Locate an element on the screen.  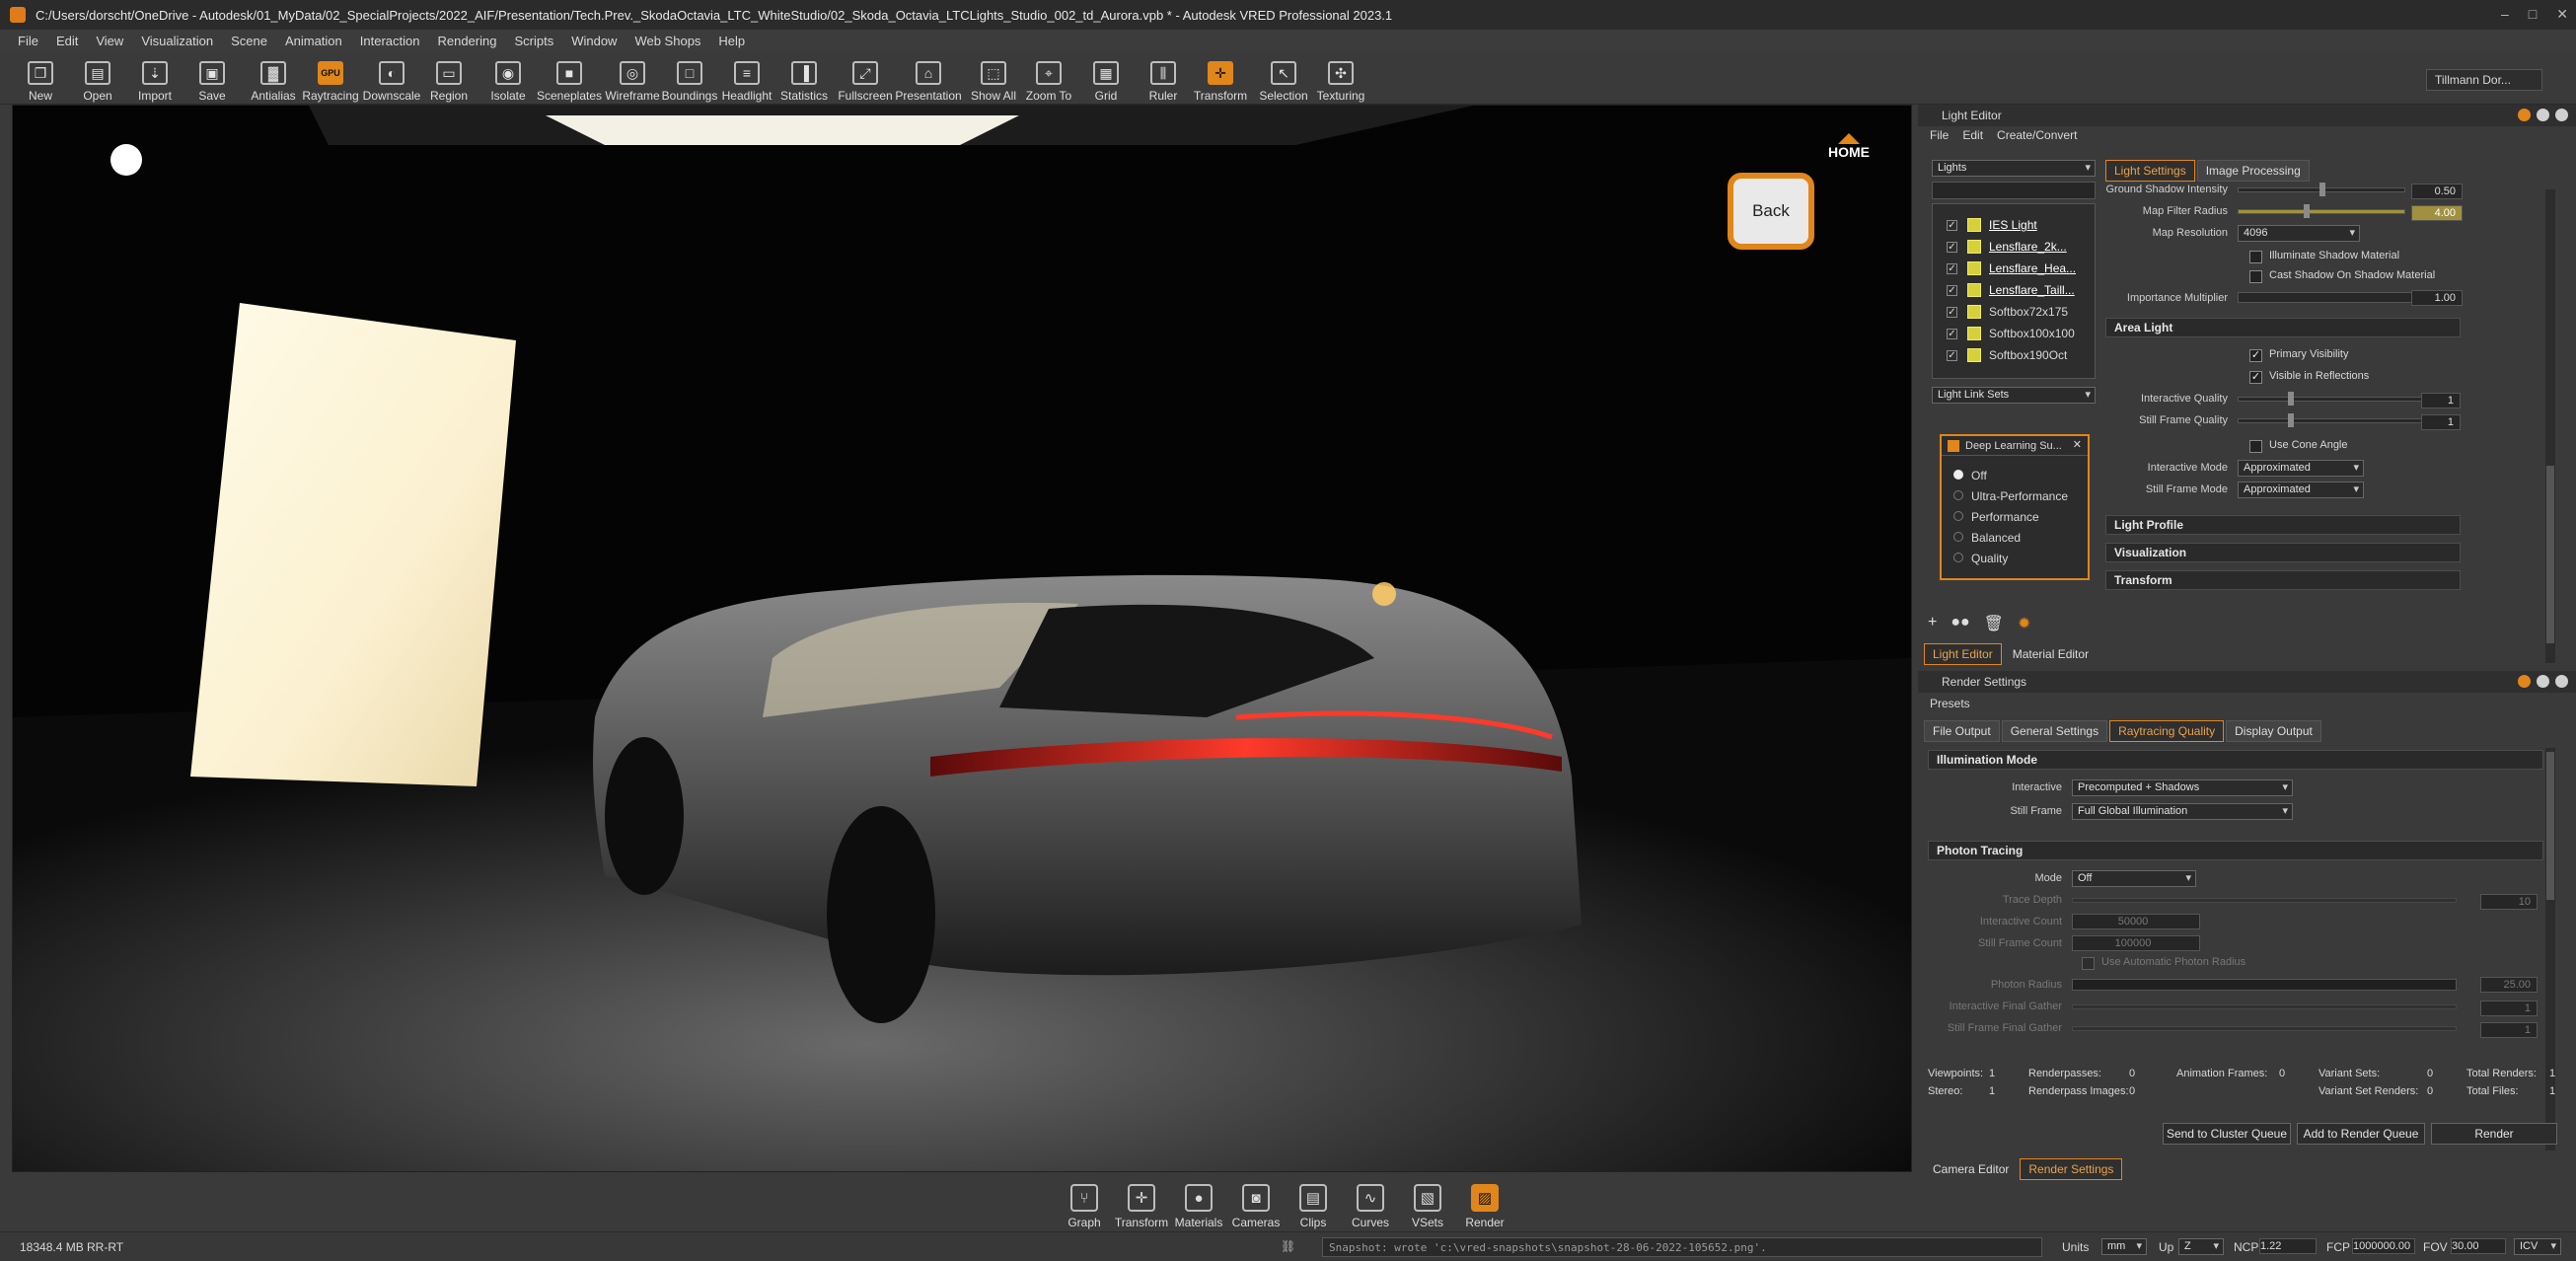
dlss-option-performance: Performance is located at coordinates (2010, 517).